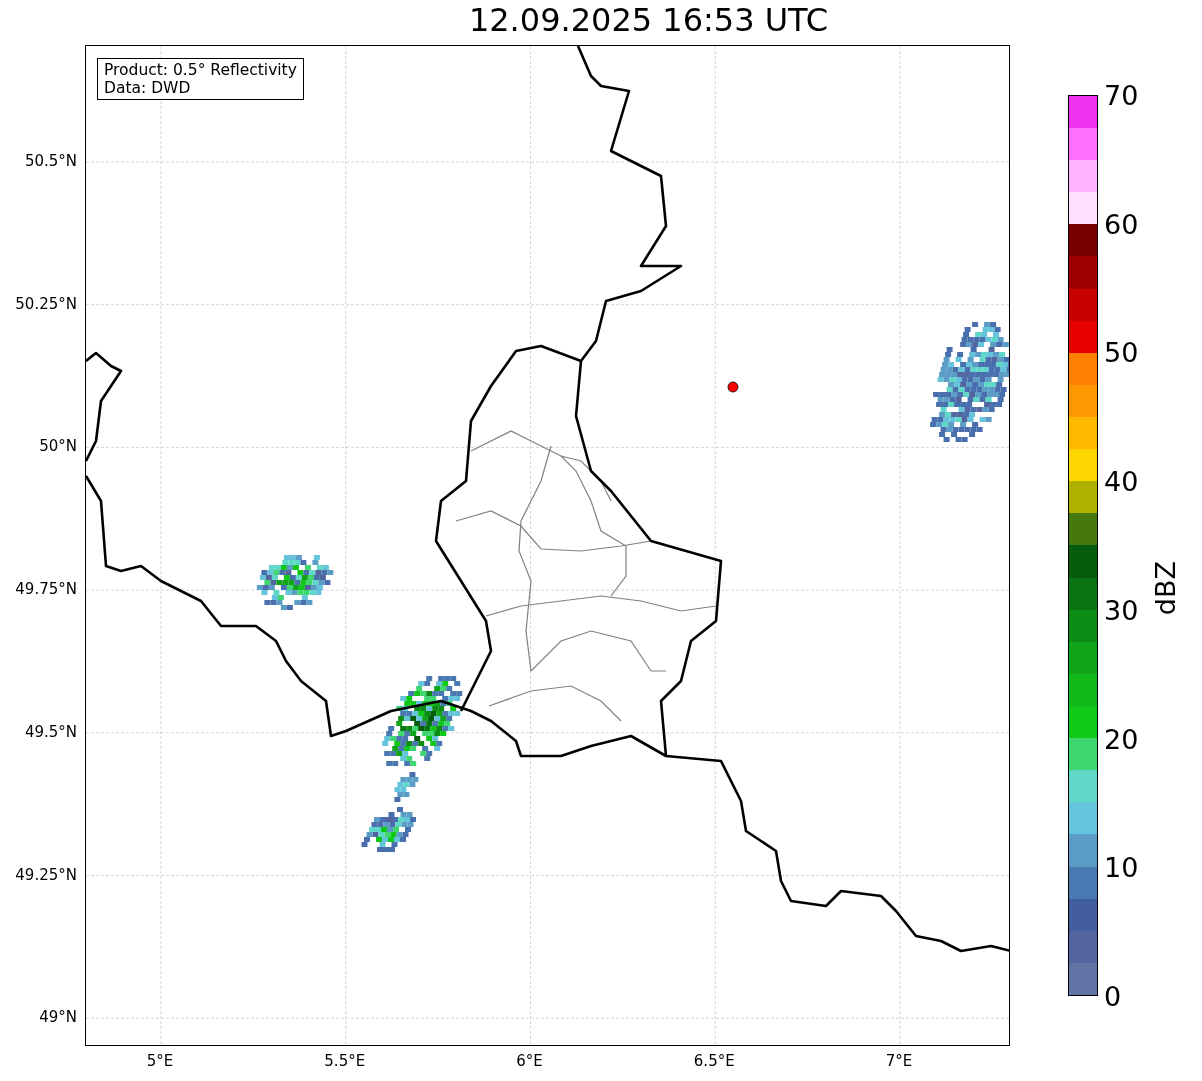 The height and width of the screenshot is (1081, 1202). Describe the element at coordinates (1121, 739) in the screenshot. I see `colorbar-tick-label: 20` at that location.